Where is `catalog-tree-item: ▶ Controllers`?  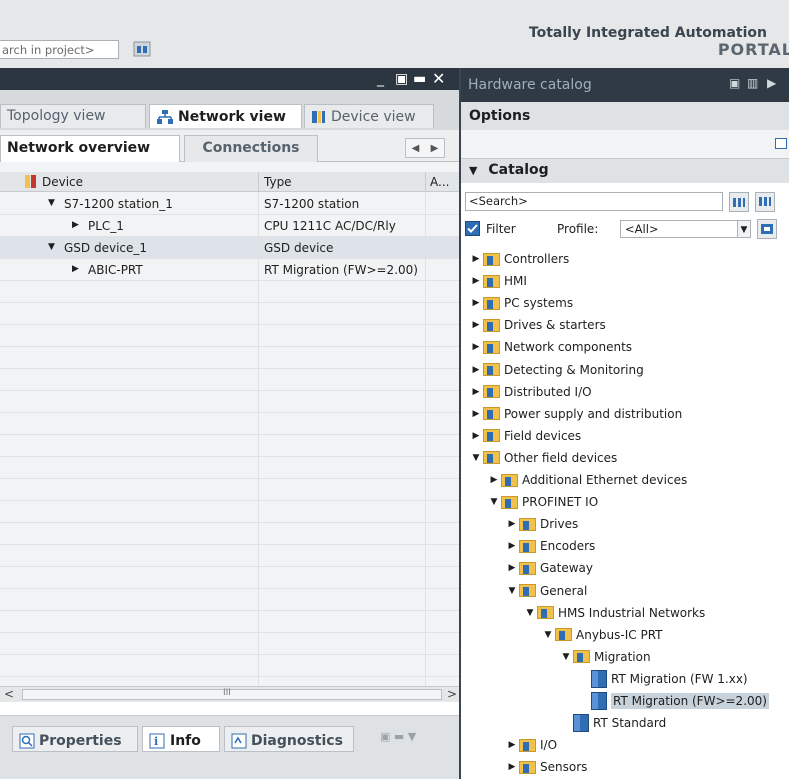 catalog-tree-item: ▶ Controllers is located at coordinates (520, 259).